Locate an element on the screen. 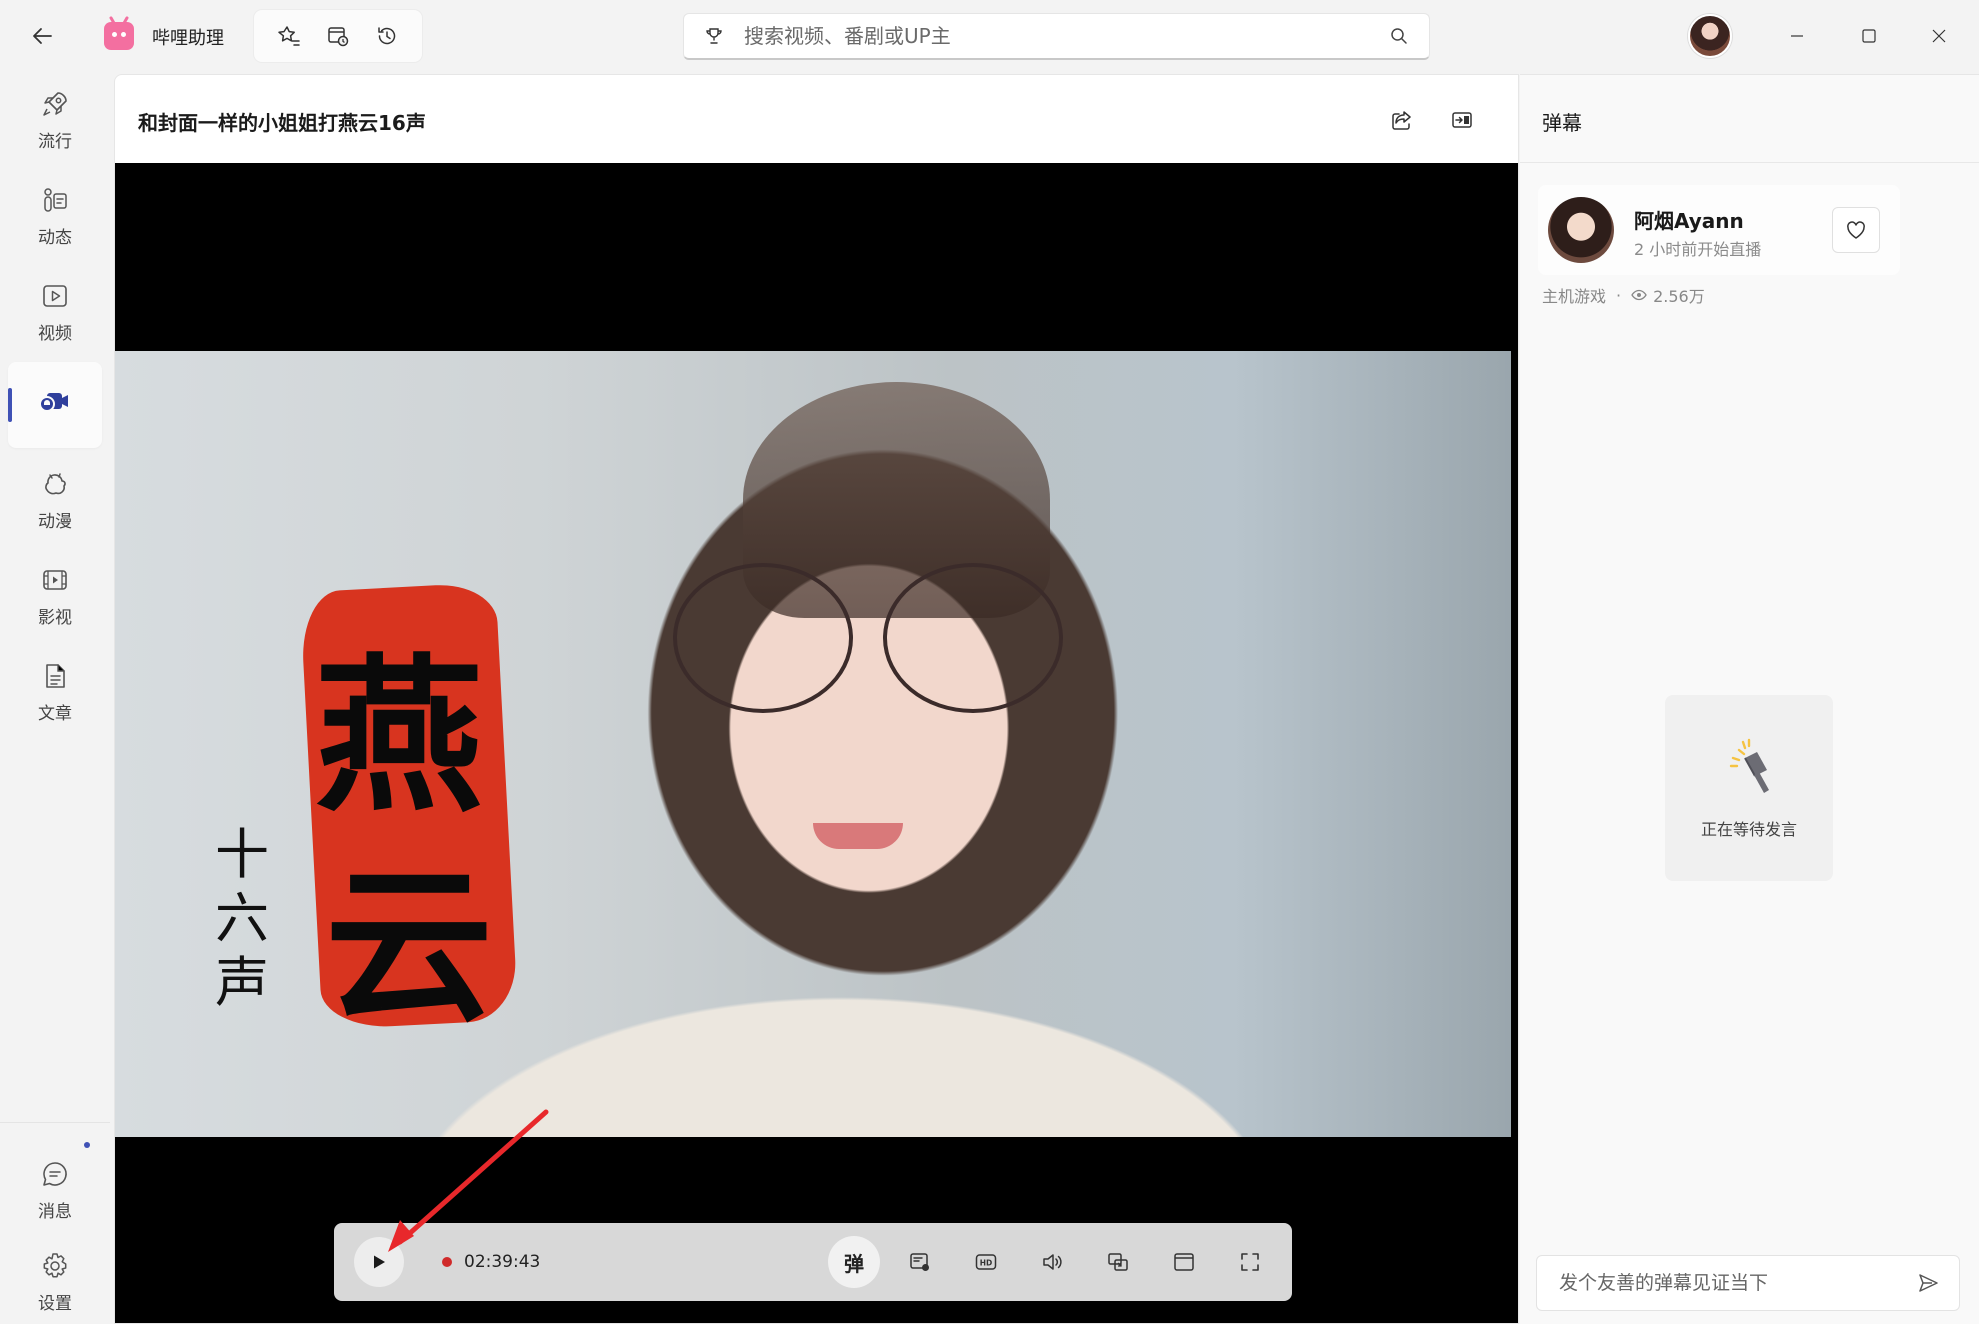  maximize-icon is located at coordinates (1869, 36).